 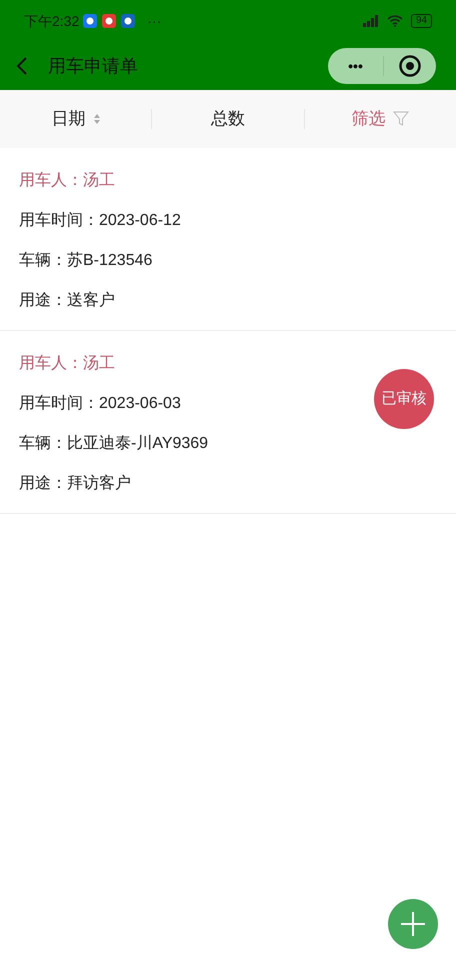 I want to click on purpose-text: 用途：送客户, so click(x=67, y=300).